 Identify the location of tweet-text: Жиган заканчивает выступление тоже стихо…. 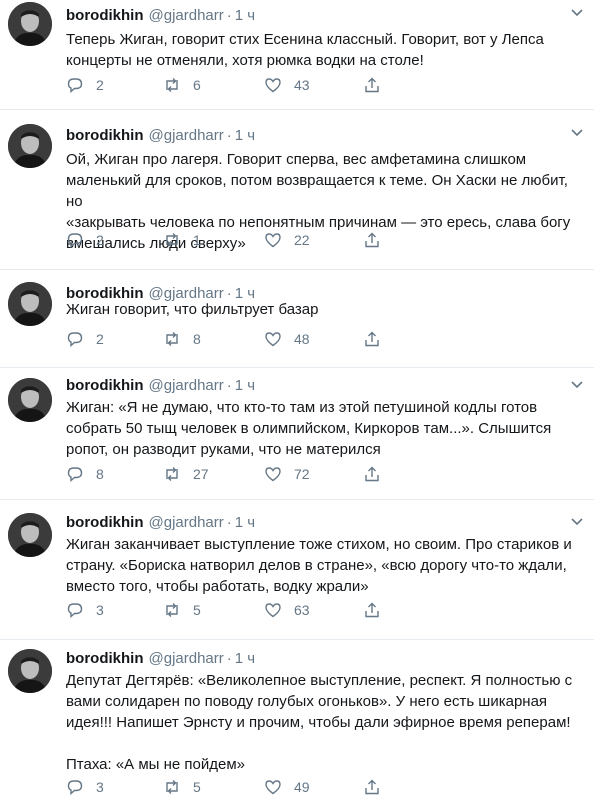
(319, 565).